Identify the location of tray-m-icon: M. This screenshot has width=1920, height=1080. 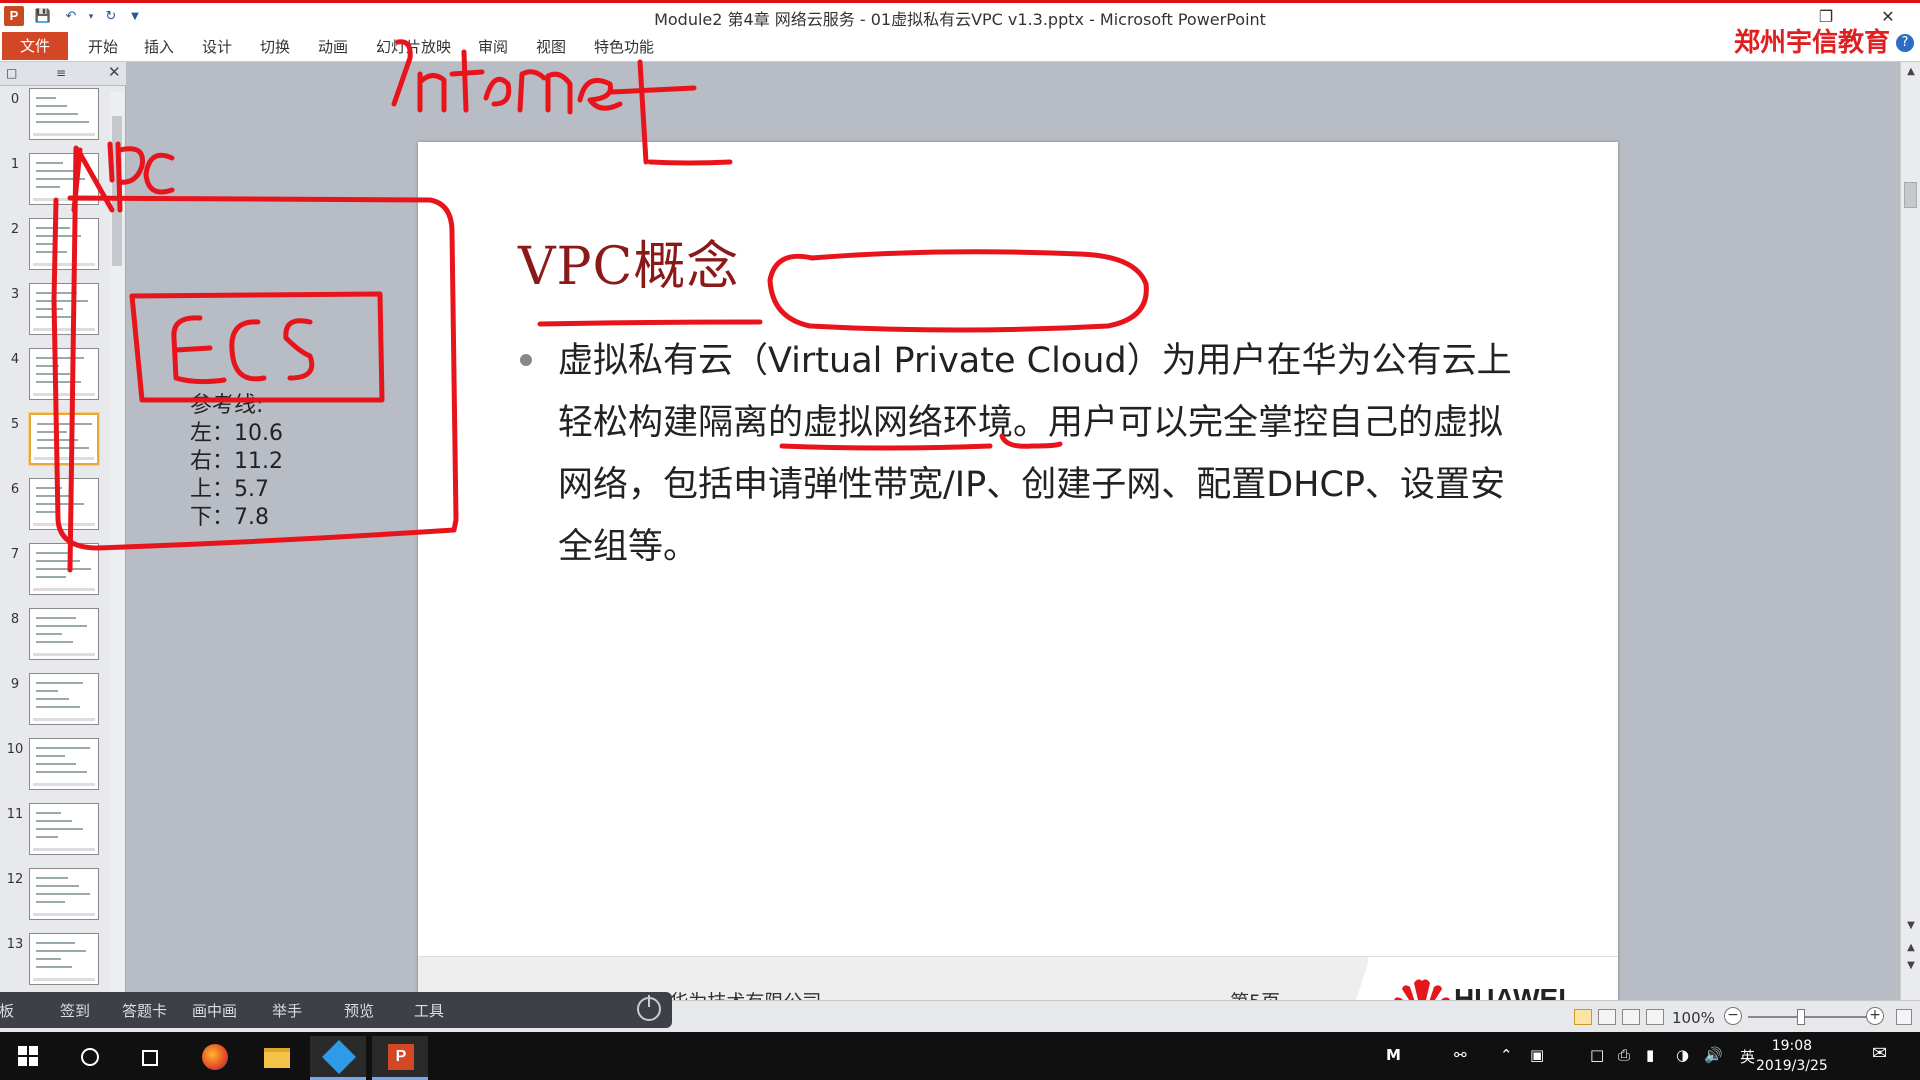
(1393, 1055).